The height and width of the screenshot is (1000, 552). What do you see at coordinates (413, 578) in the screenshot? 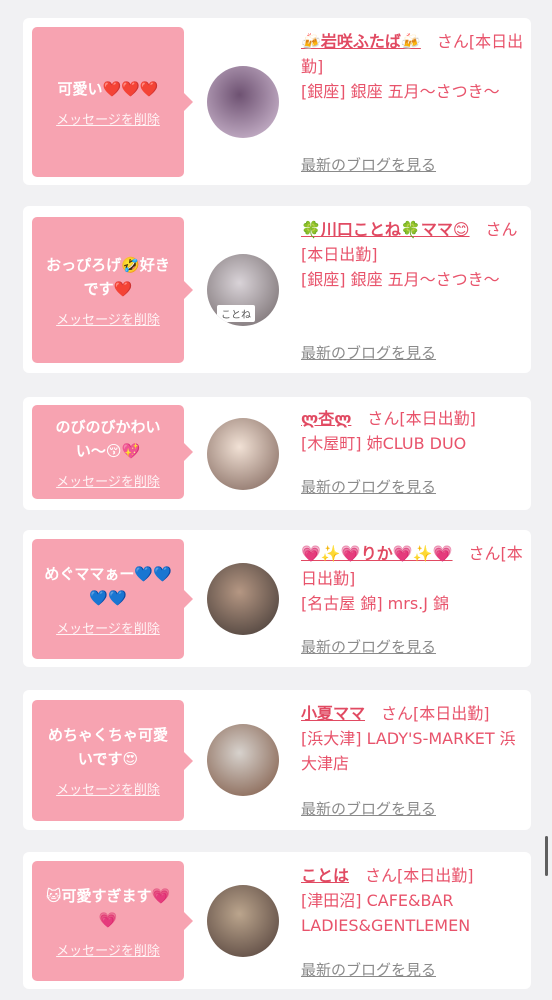
I see `cast-info: 💗✨💗りか💗✨💗 さん[本日出勤] [名古屋 錦] mrs.J 錦` at bounding box center [413, 578].